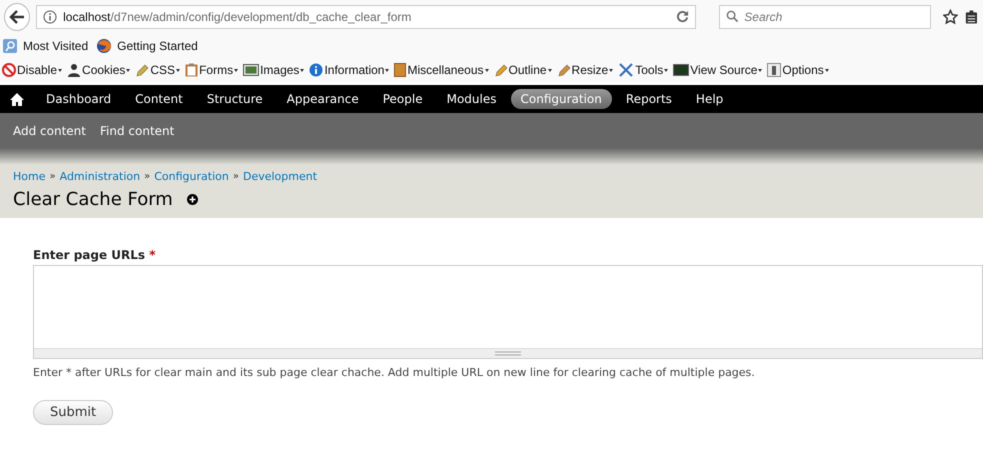  What do you see at coordinates (649, 70) in the screenshot?
I see `toolbar-menu-label: Tools` at bounding box center [649, 70].